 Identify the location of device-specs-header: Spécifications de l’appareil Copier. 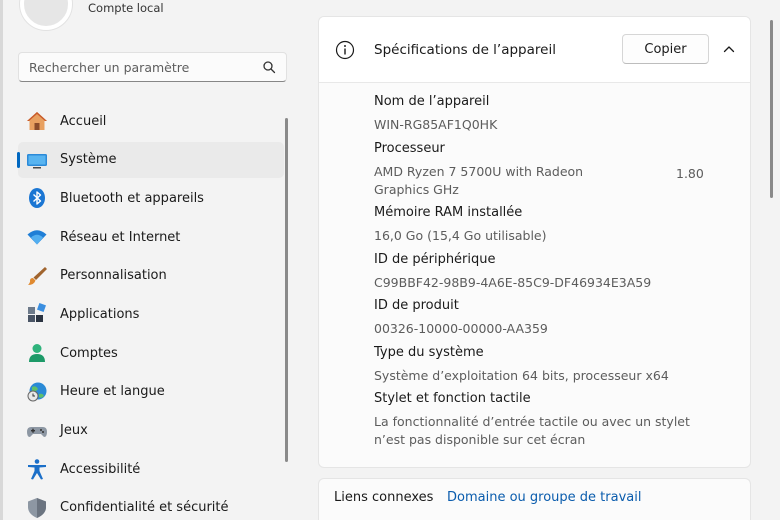
(534, 50).